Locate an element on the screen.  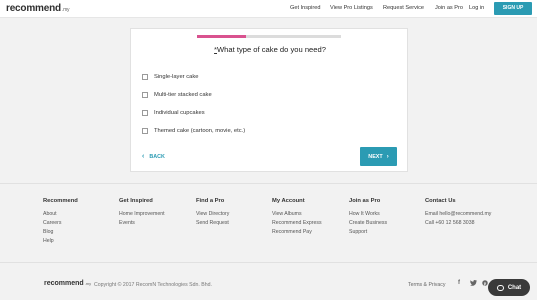
chat-label: Chat is located at coordinates (514, 287).